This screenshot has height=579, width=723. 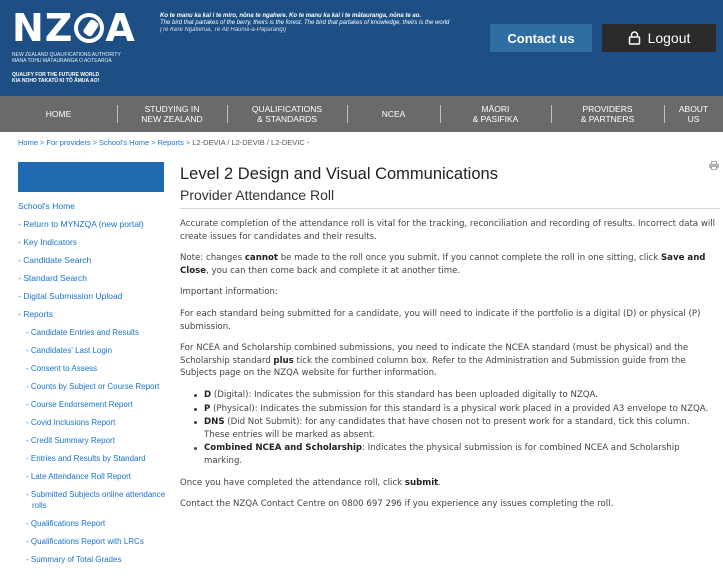 What do you see at coordinates (93, 422) in the screenshot?
I see `sidebar-item-covid-inclusions: - Covid Inclusions Report` at bounding box center [93, 422].